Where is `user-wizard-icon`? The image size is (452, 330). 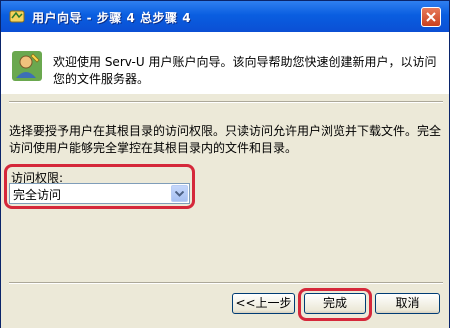
user-wizard-icon is located at coordinates (27, 66).